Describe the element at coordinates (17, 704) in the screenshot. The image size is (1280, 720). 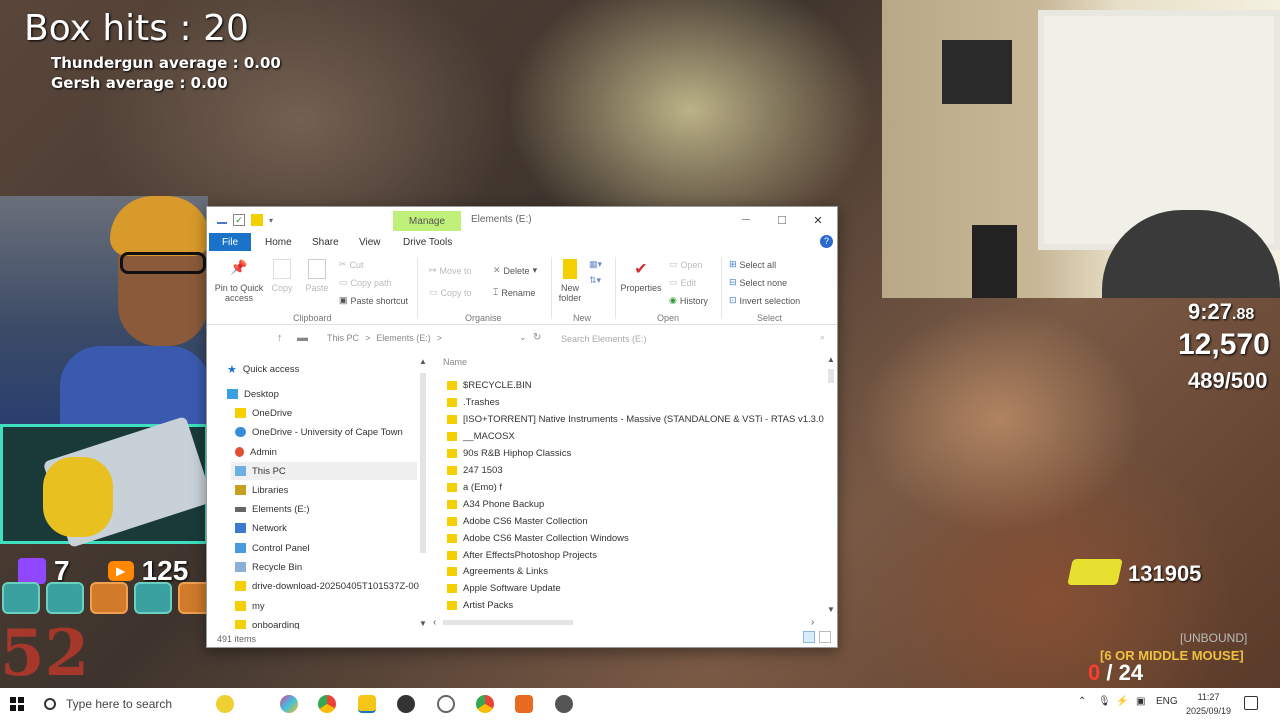
I see `windows-start-icon` at that location.